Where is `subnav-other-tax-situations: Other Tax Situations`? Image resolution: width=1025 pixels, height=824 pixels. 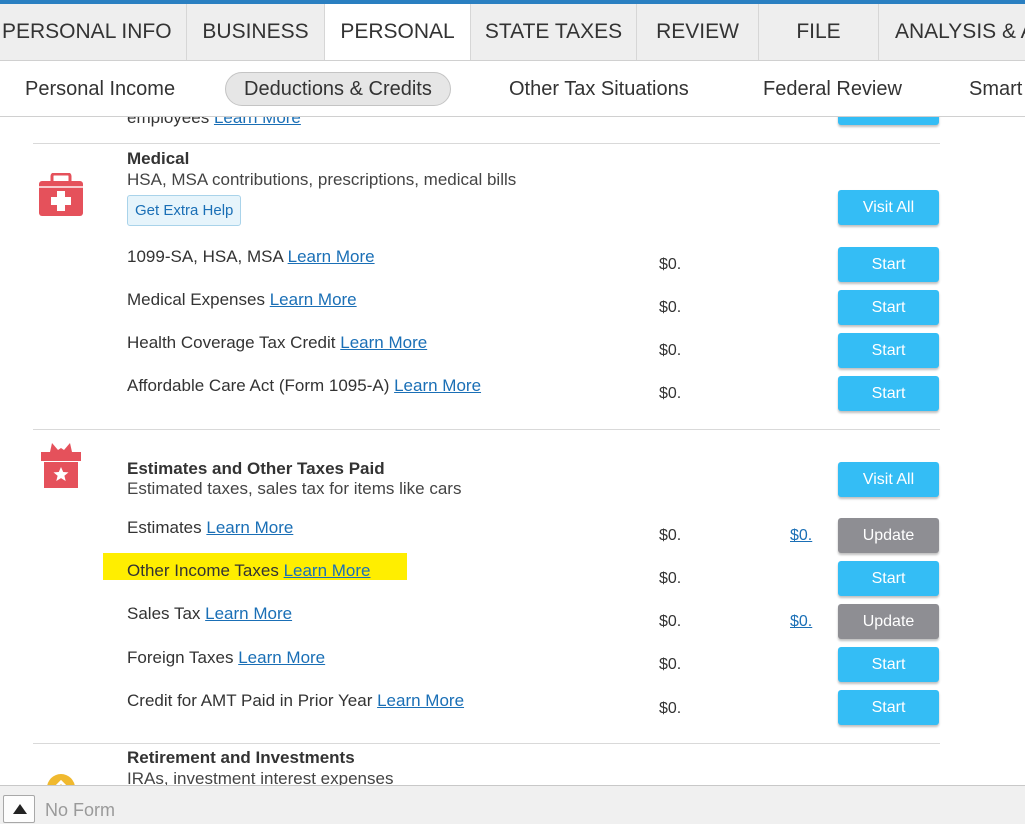
subnav-other-tax-situations: Other Tax Situations is located at coordinates (599, 89).